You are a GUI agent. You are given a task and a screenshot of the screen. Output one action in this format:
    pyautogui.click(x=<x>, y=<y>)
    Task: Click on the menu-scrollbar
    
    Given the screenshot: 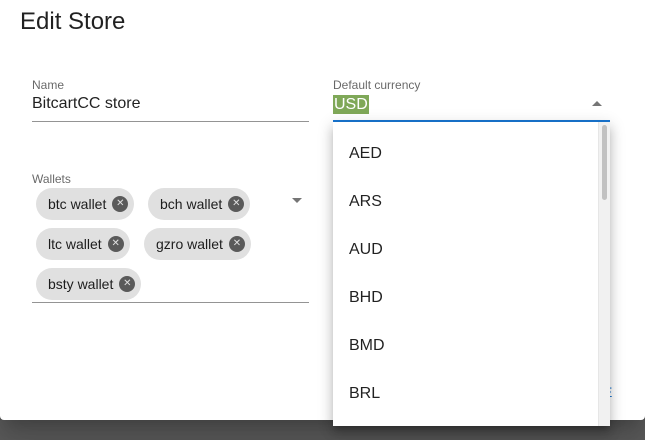 What is the action you would take?
    pyautogui.click(x=604, y=274)
    